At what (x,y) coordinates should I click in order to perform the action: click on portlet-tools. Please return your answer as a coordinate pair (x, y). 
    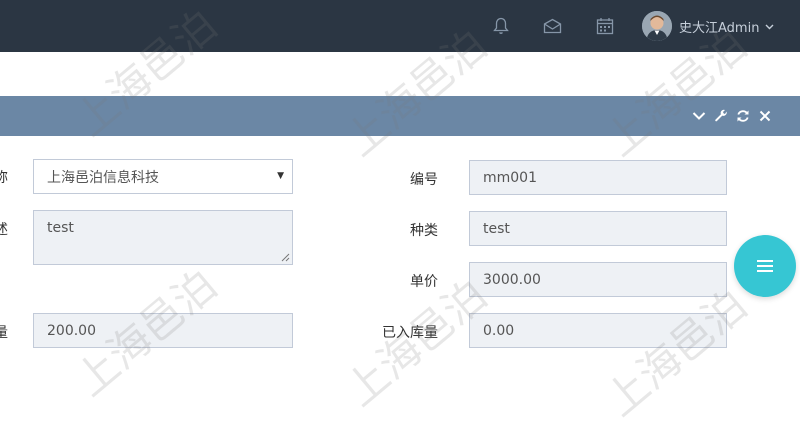
    Looking at the image, I should click on (732, 116).